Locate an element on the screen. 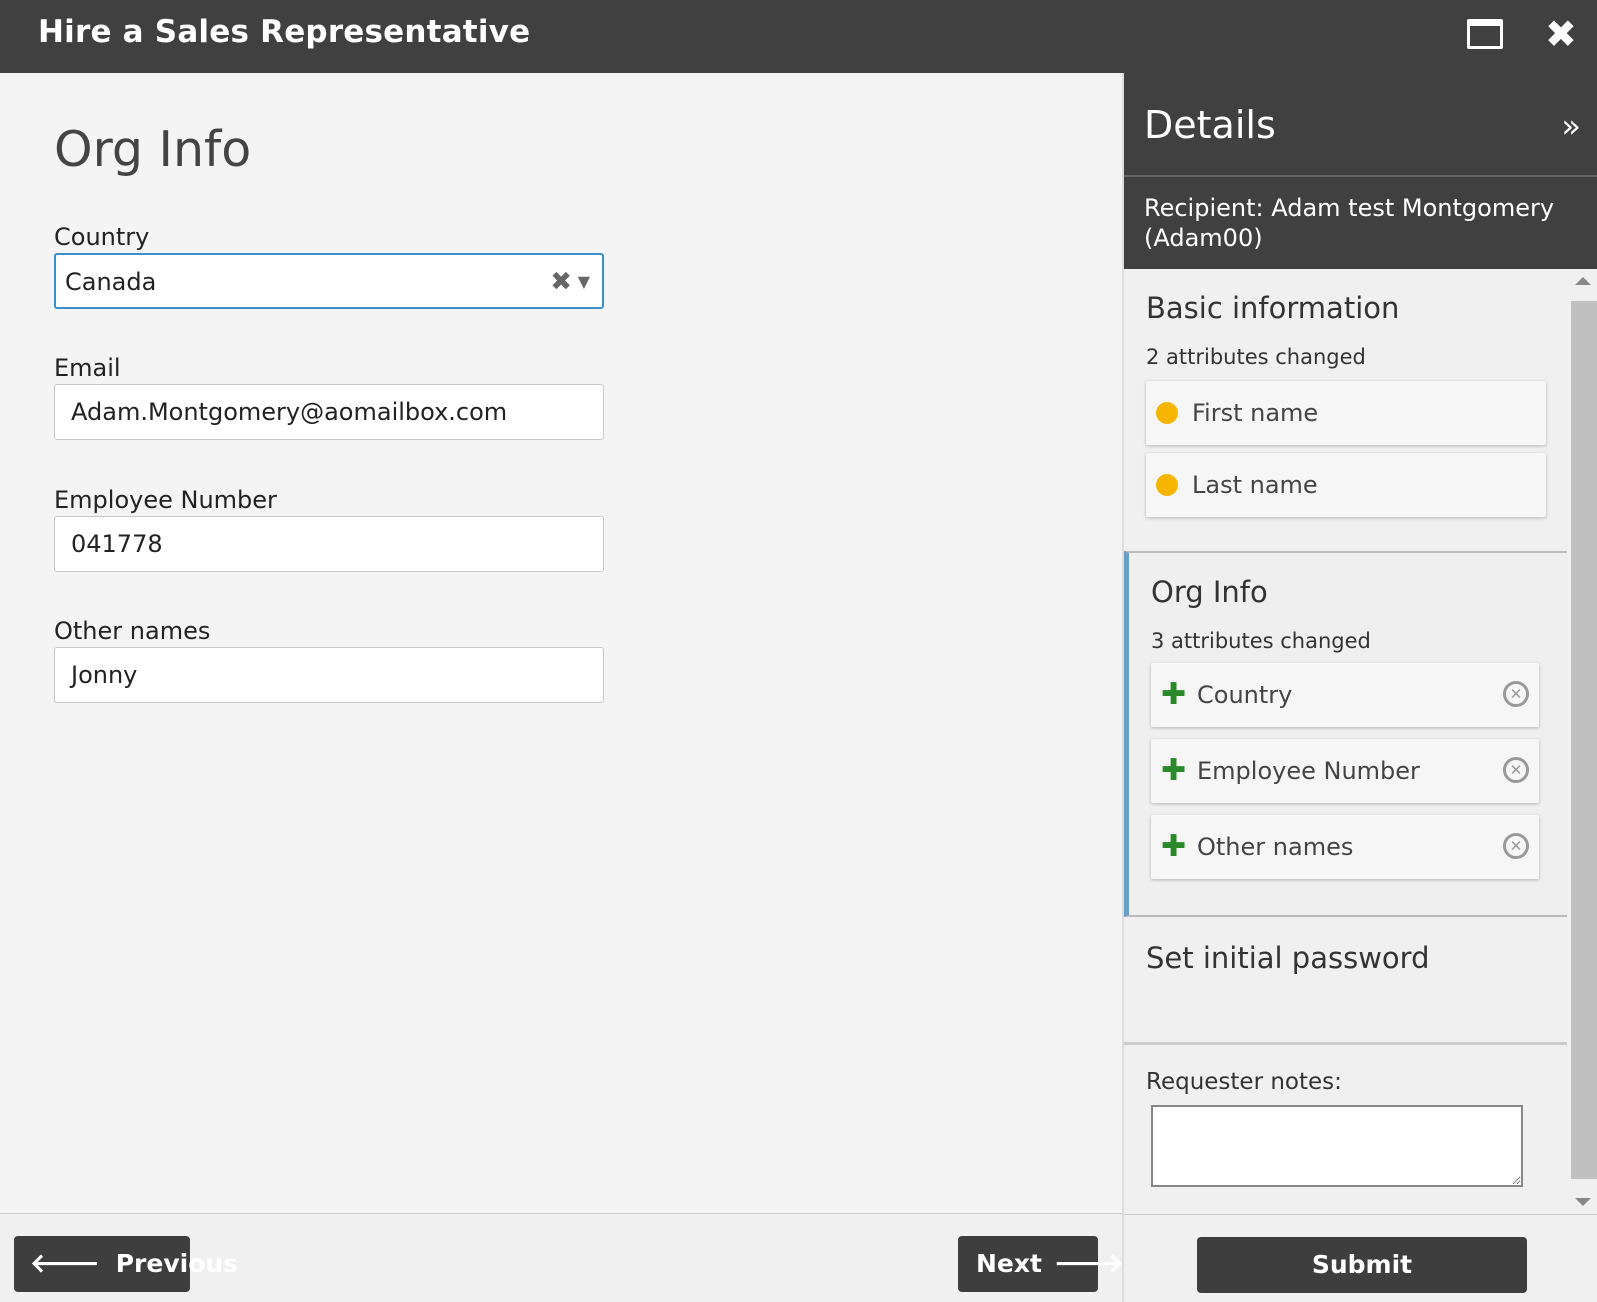  details-scrollbar is located at coordinates (1582, 741).